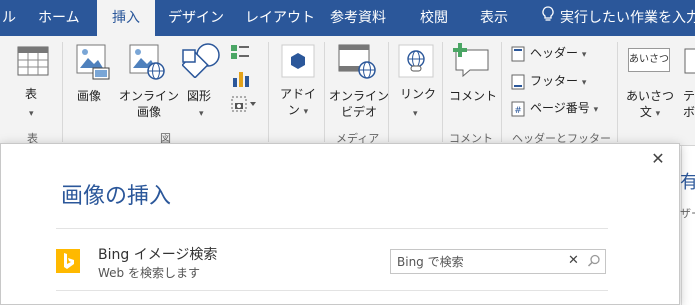 The width and height of the screenshot is (695, 305). I want to click on table-icon, so click(33, 61).